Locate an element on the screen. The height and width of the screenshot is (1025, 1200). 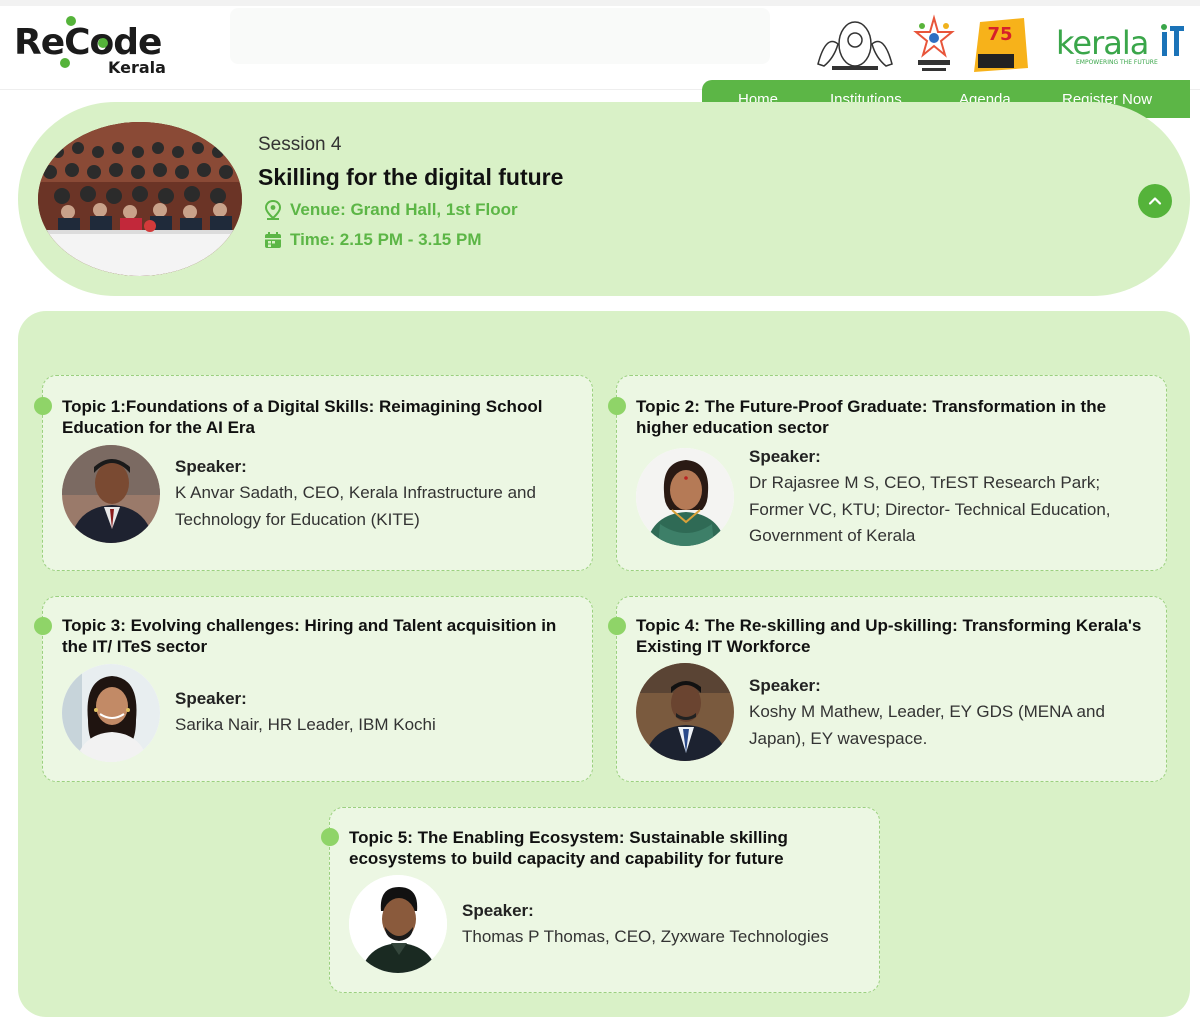
logo-wordmark: ReCode is located at coordinates (88, 42).